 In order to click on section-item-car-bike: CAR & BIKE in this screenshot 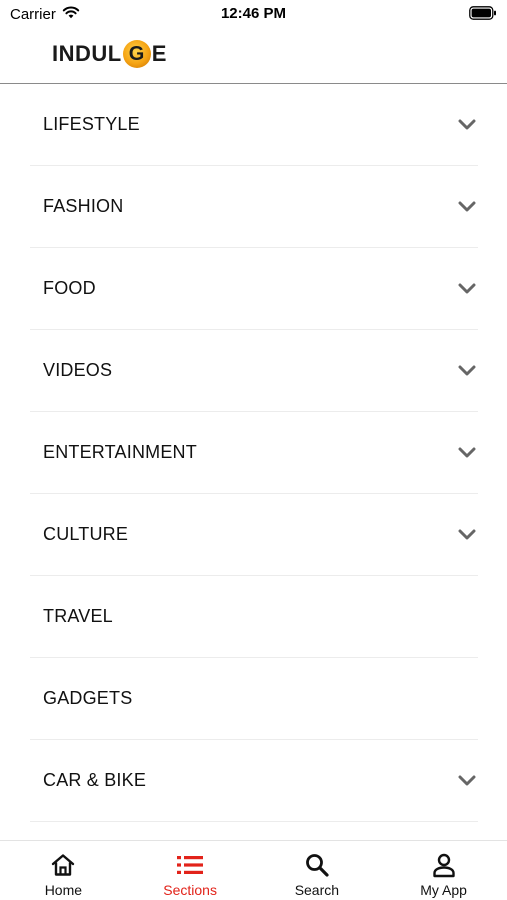, I will do `click(254, 781)`.